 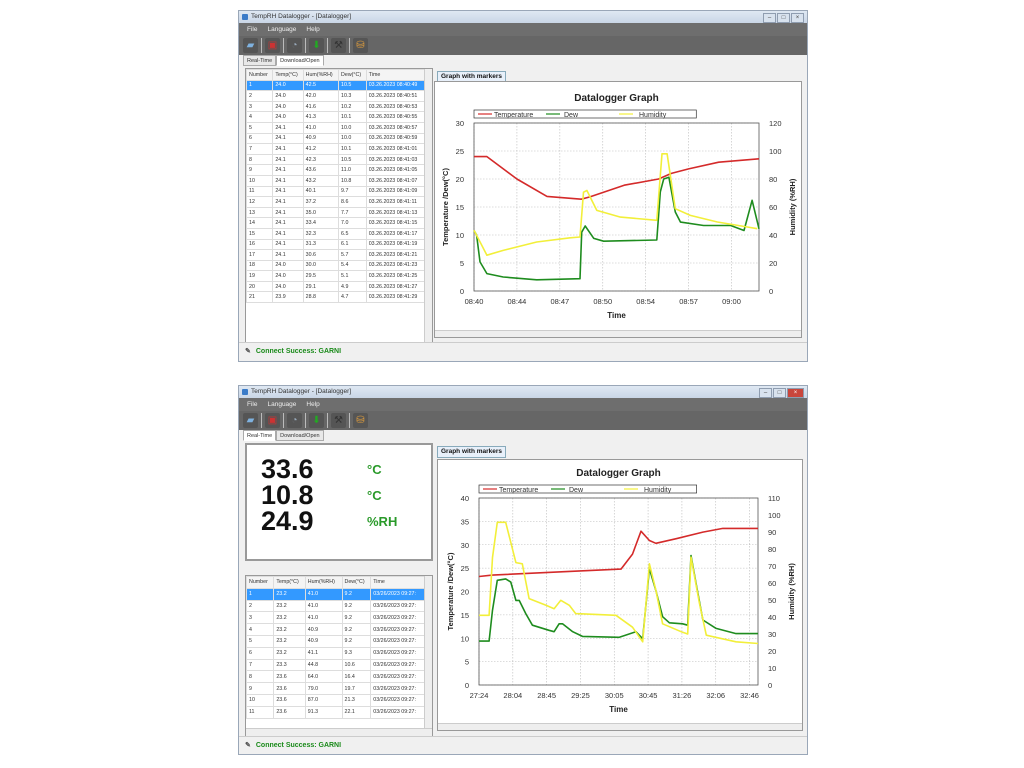 I want to click on table-row: 15 24.1 32.3 6.5 03.26.2023 08:41:17, so click(x=336, y=233).